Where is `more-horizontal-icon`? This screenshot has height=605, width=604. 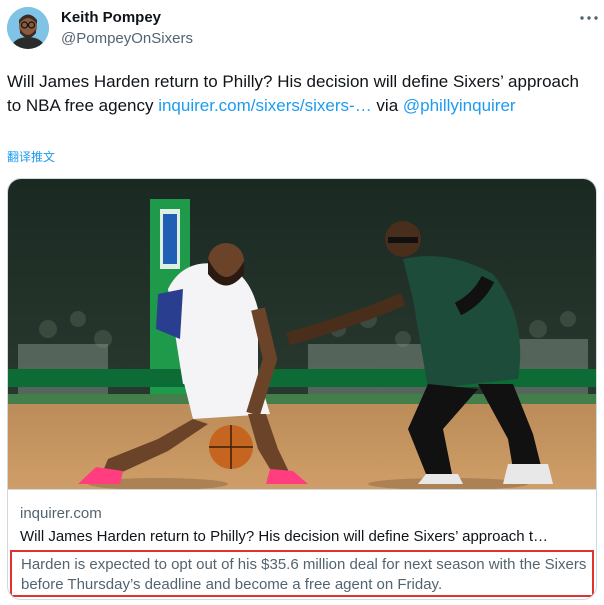 more-horizontal-icon is located at coordinates (589, 18).